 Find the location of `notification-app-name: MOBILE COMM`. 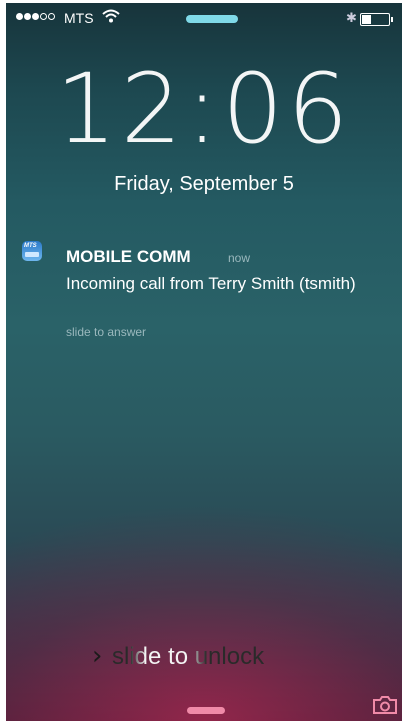

notification-app-name: MOBILE COMM is located at coordinates (128, 256).